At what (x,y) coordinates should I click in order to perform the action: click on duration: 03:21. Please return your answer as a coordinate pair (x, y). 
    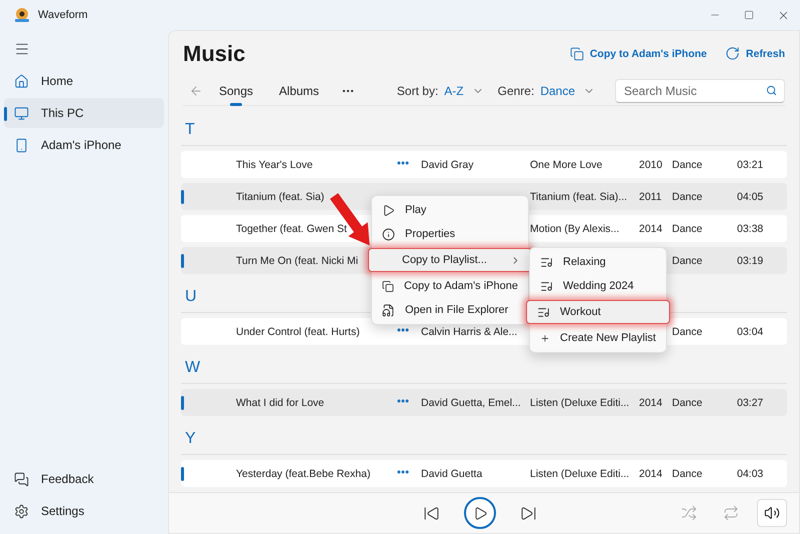
    Looking at the image, I should click on (750, 164).